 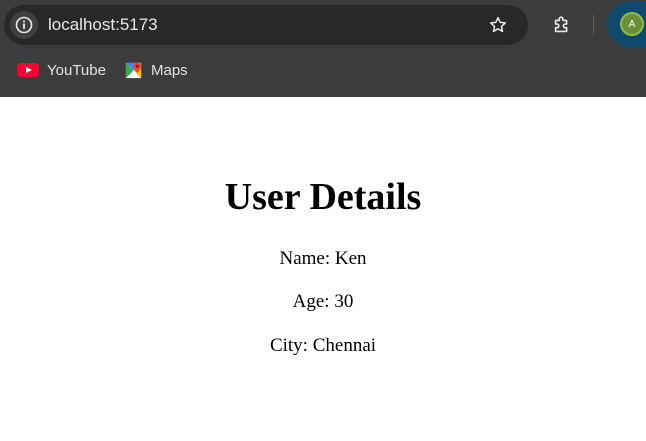 I want to click on user-city: City: Chennai, so click(x=323, y=345).